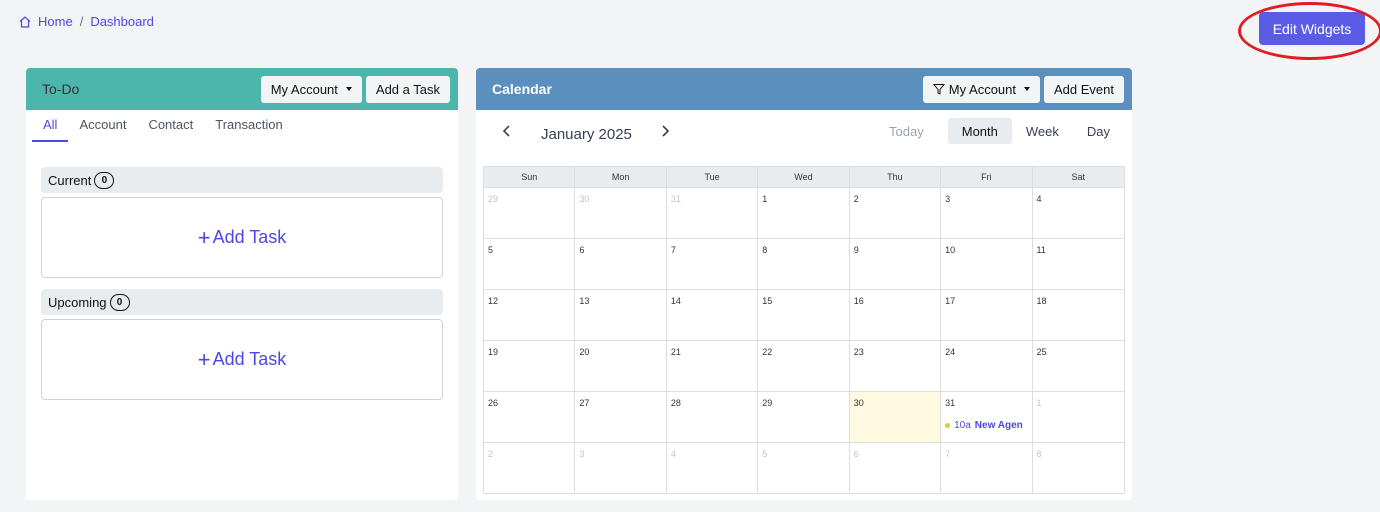  What do you see at coordinates (1042, 131) in the screenshot?
I see `week-view-button: Week` at bounding box center [1042, 131].